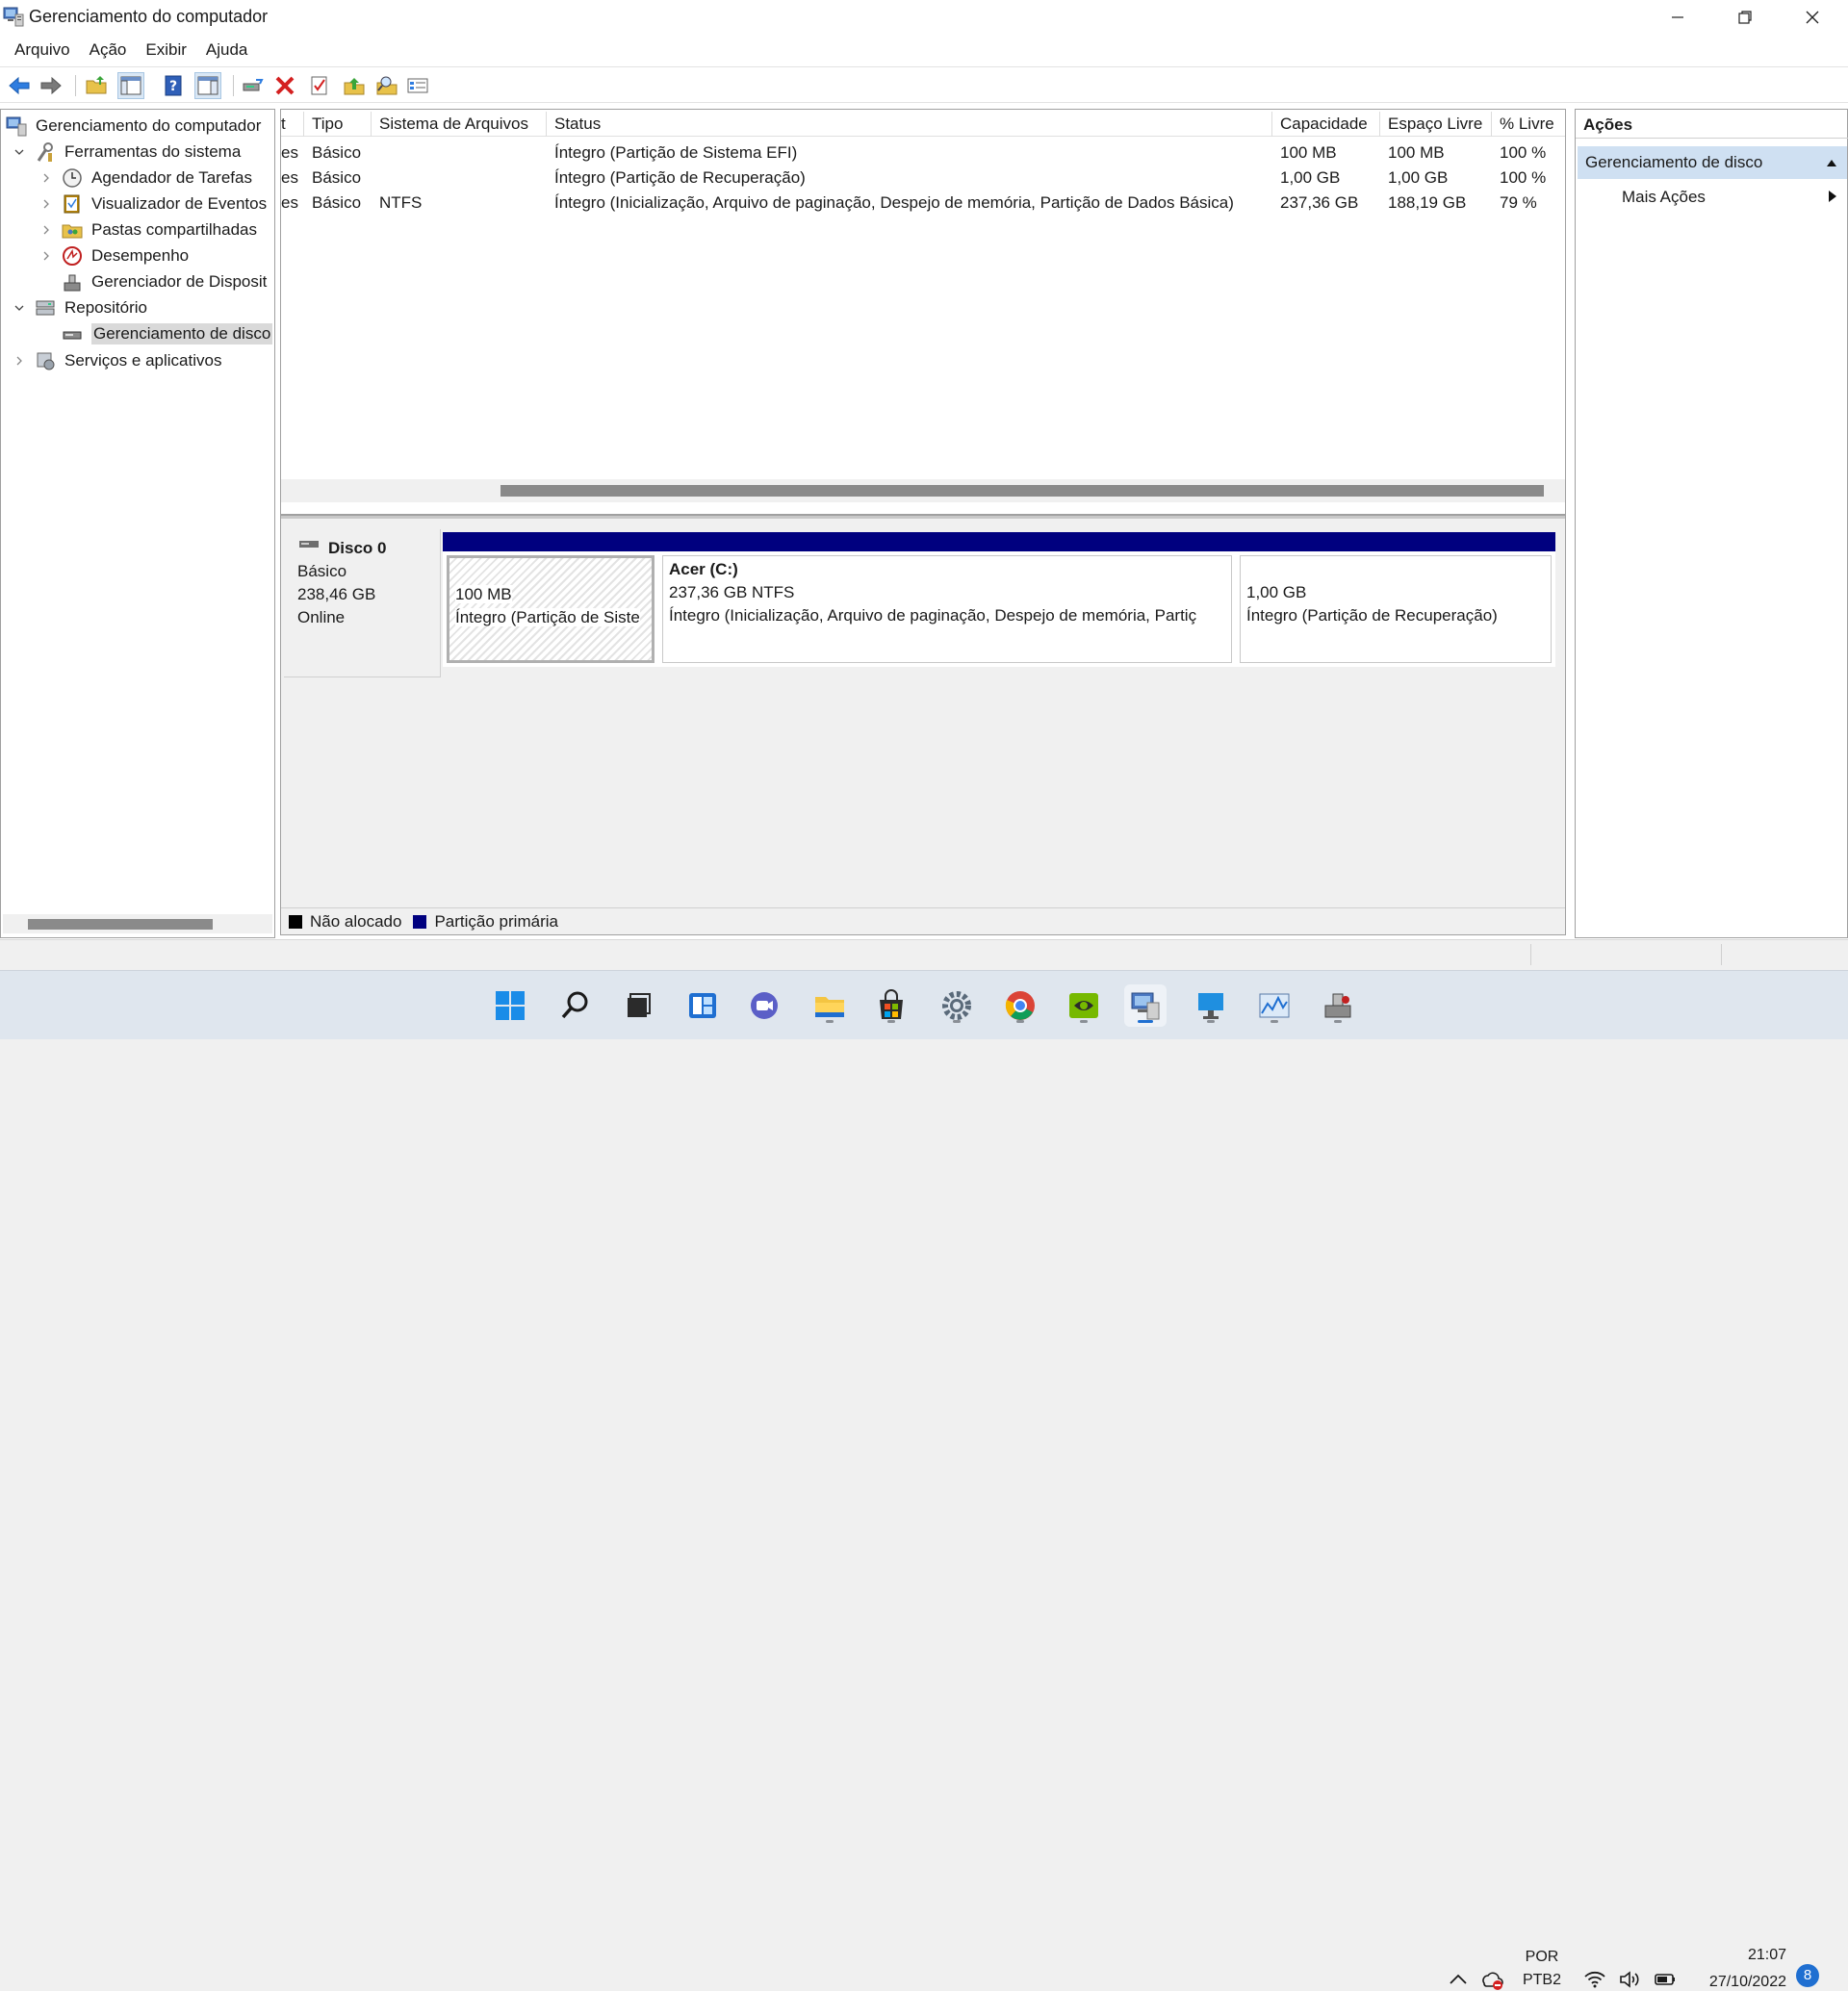  Describe the element at coordinates (153, 204) in the screenshot. I see `tree-item-event-viewer: Visualizador de Eventos` at that location.